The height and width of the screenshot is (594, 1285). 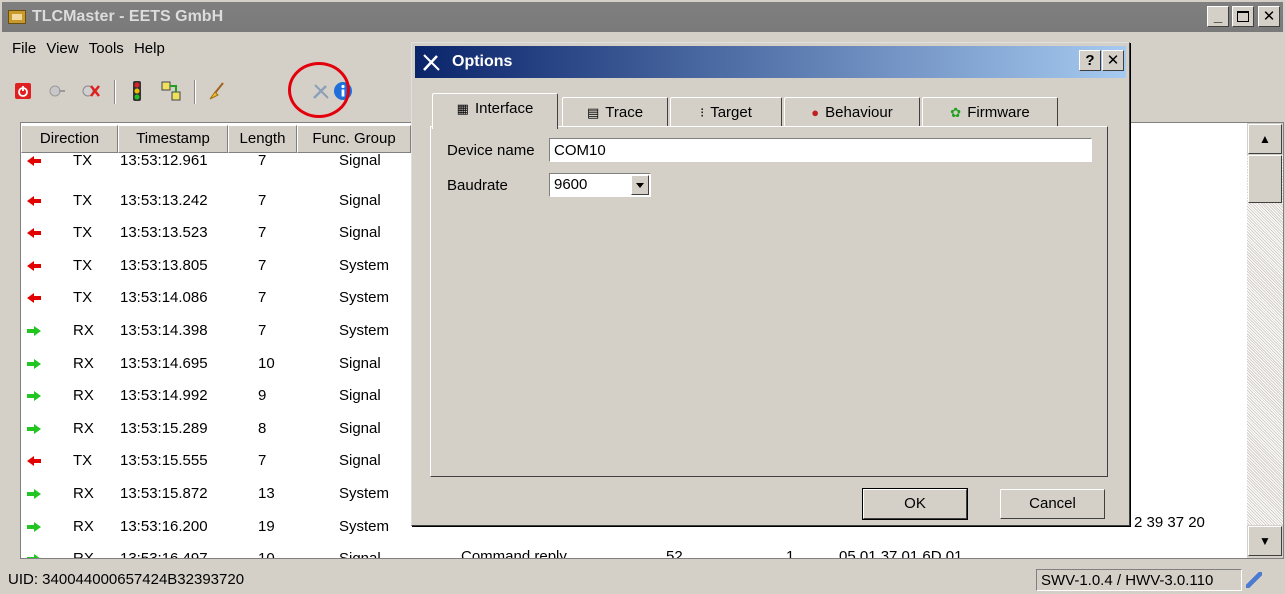 I want to click on power-icon, so click(x=23, y=91).